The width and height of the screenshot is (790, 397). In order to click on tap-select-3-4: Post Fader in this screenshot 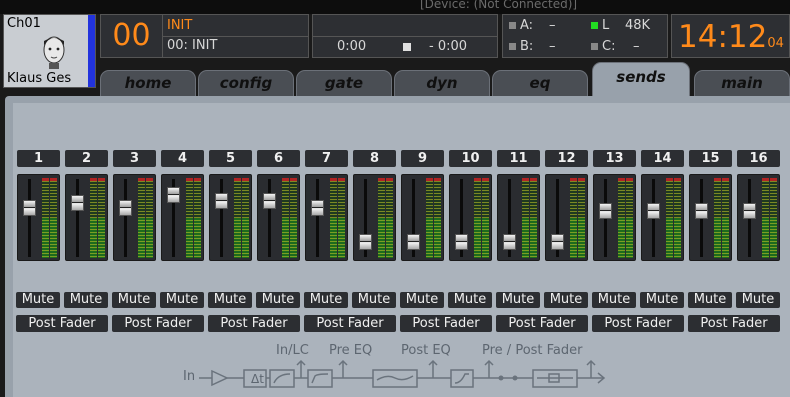, I will do `click(158, 323)`.